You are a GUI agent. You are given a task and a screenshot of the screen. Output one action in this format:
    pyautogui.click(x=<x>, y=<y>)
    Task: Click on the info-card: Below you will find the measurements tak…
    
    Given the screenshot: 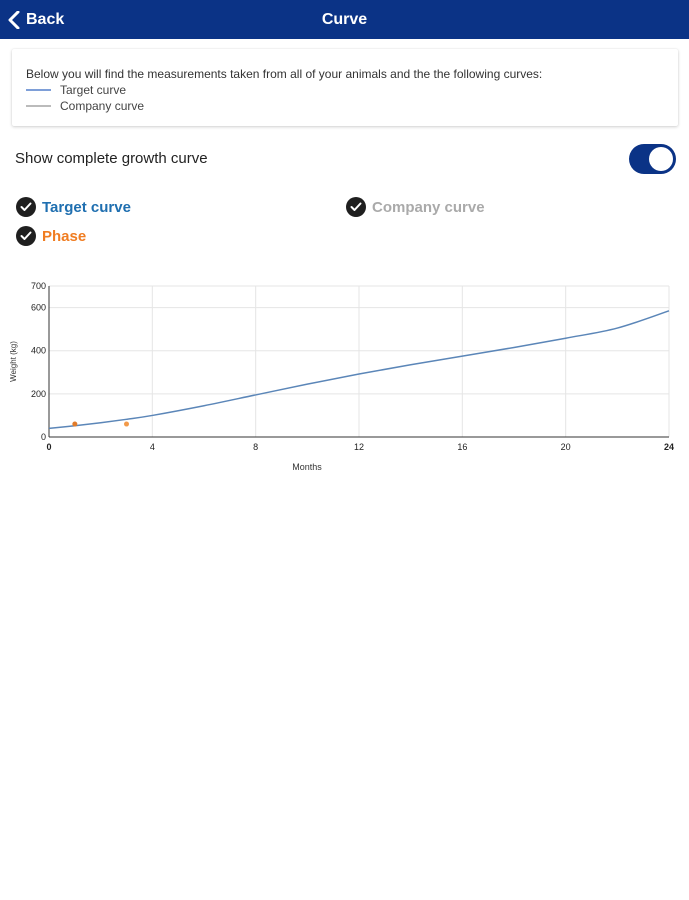 What is the action you would take?
    pyautogui.click(x=345, y=87)
    